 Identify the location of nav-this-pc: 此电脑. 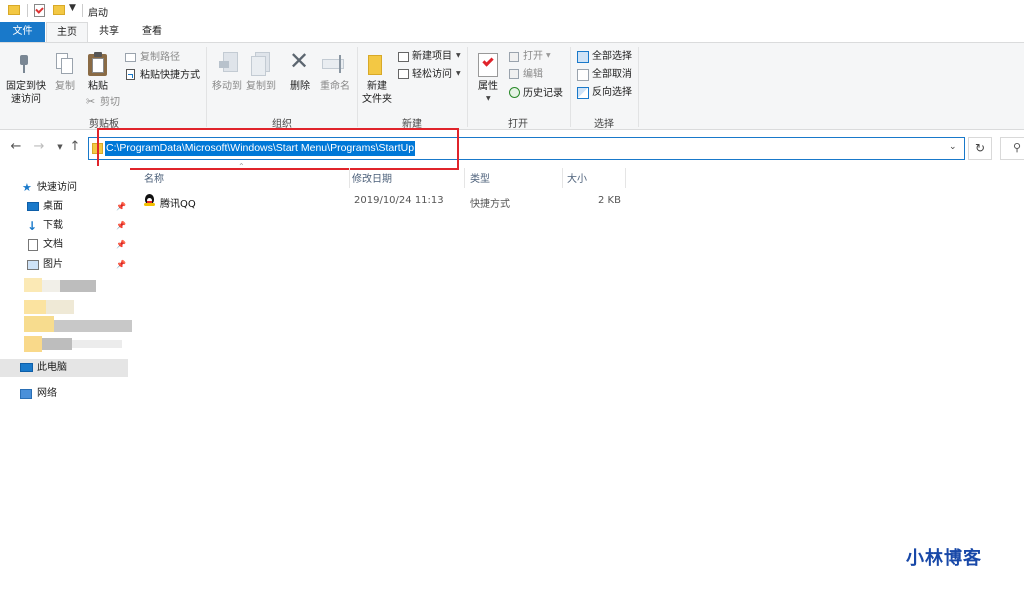
(64, 368).